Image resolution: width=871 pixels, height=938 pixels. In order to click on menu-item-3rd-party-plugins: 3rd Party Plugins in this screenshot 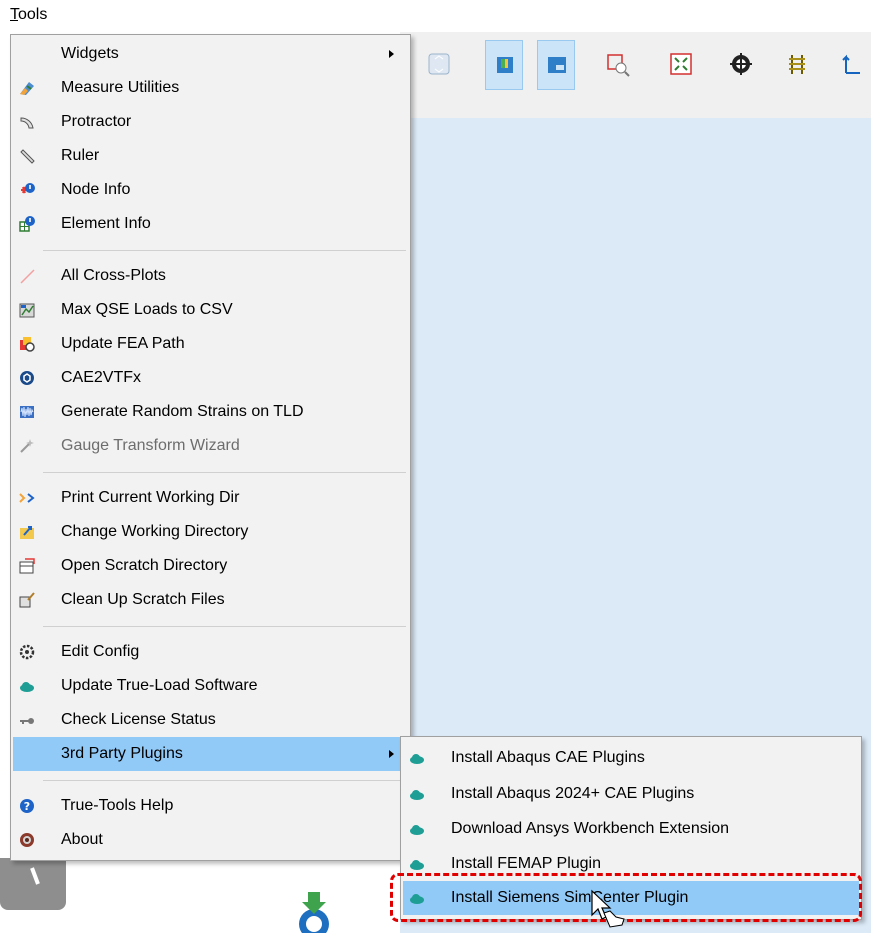, I will do `click(210, 754)`.